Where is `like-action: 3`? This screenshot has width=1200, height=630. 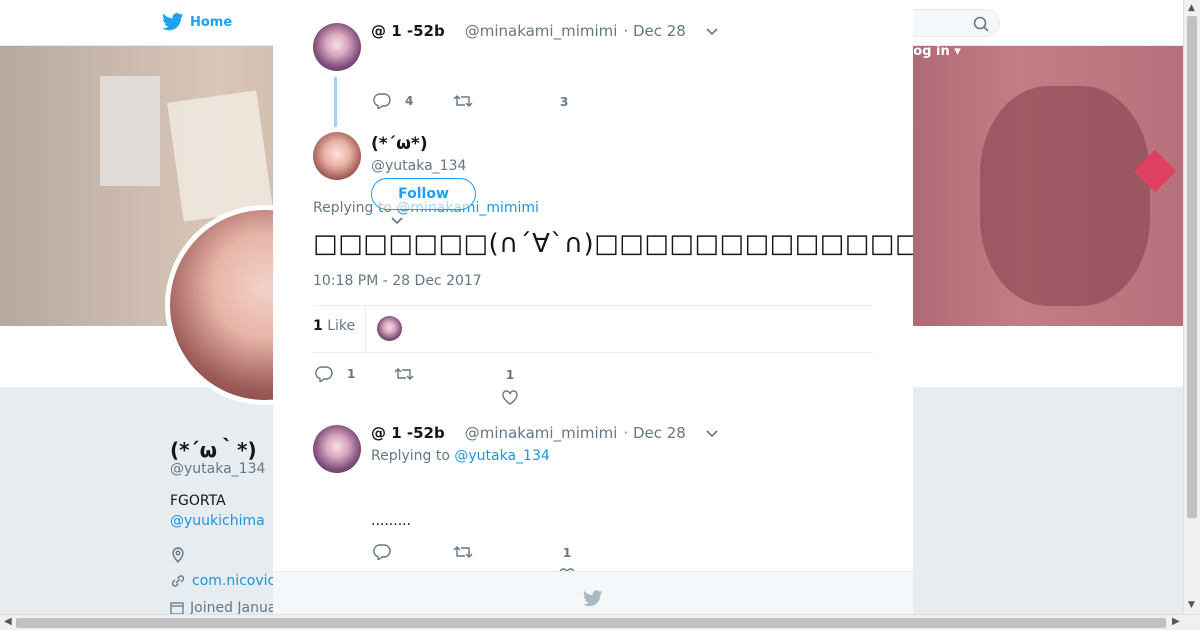 like-action: 3 is located at coordinates (564, 102).